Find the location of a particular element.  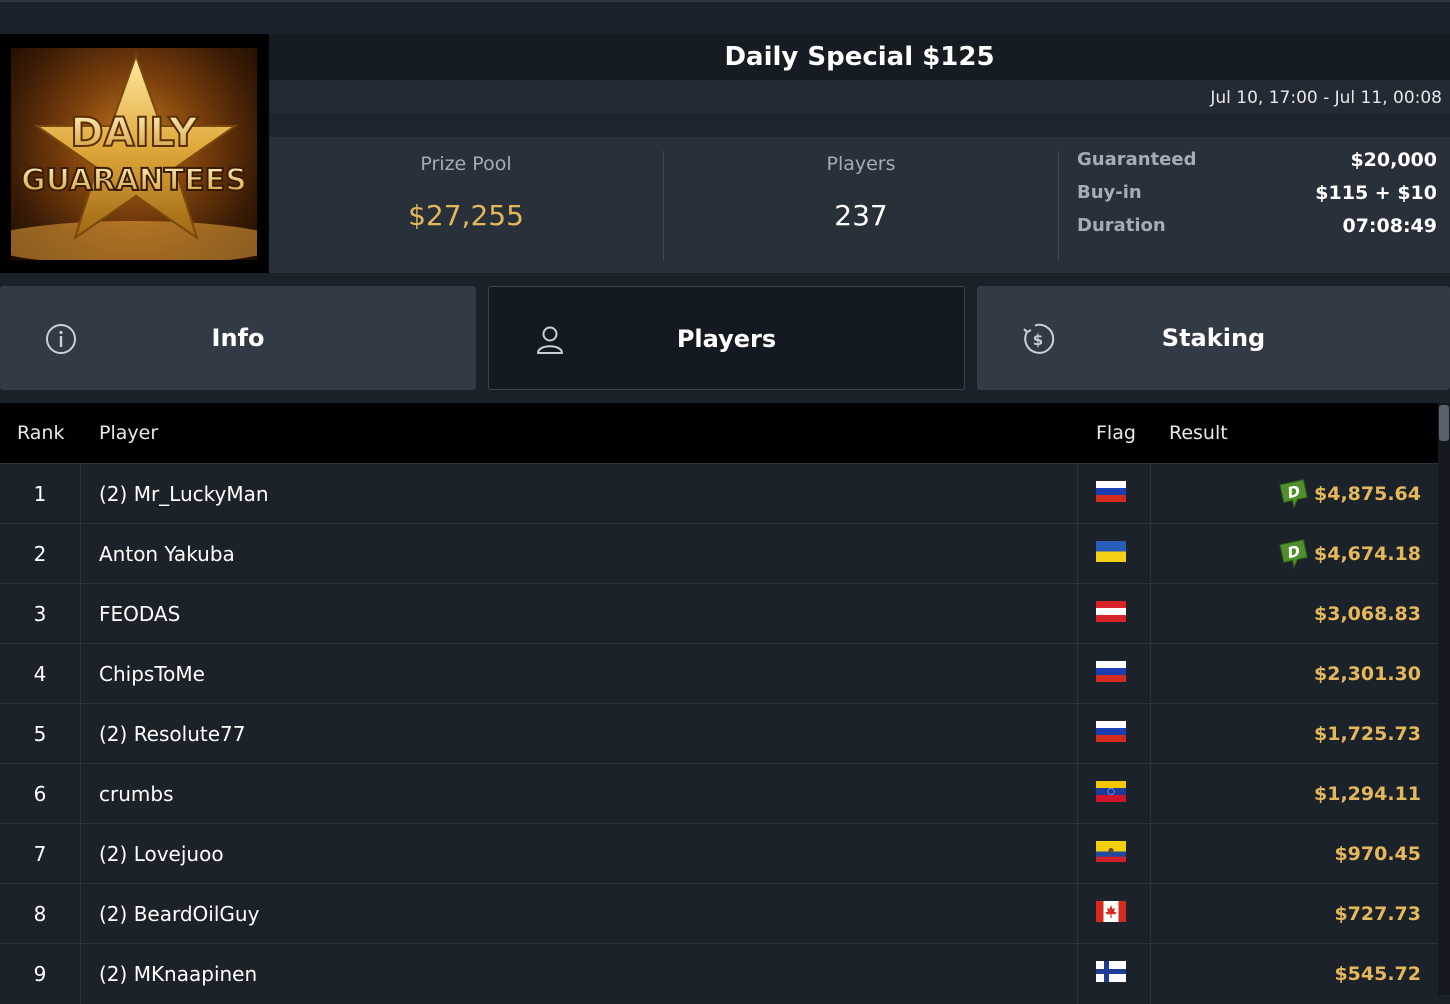

rank-cell: 4 is located at coordinates (40, 674).